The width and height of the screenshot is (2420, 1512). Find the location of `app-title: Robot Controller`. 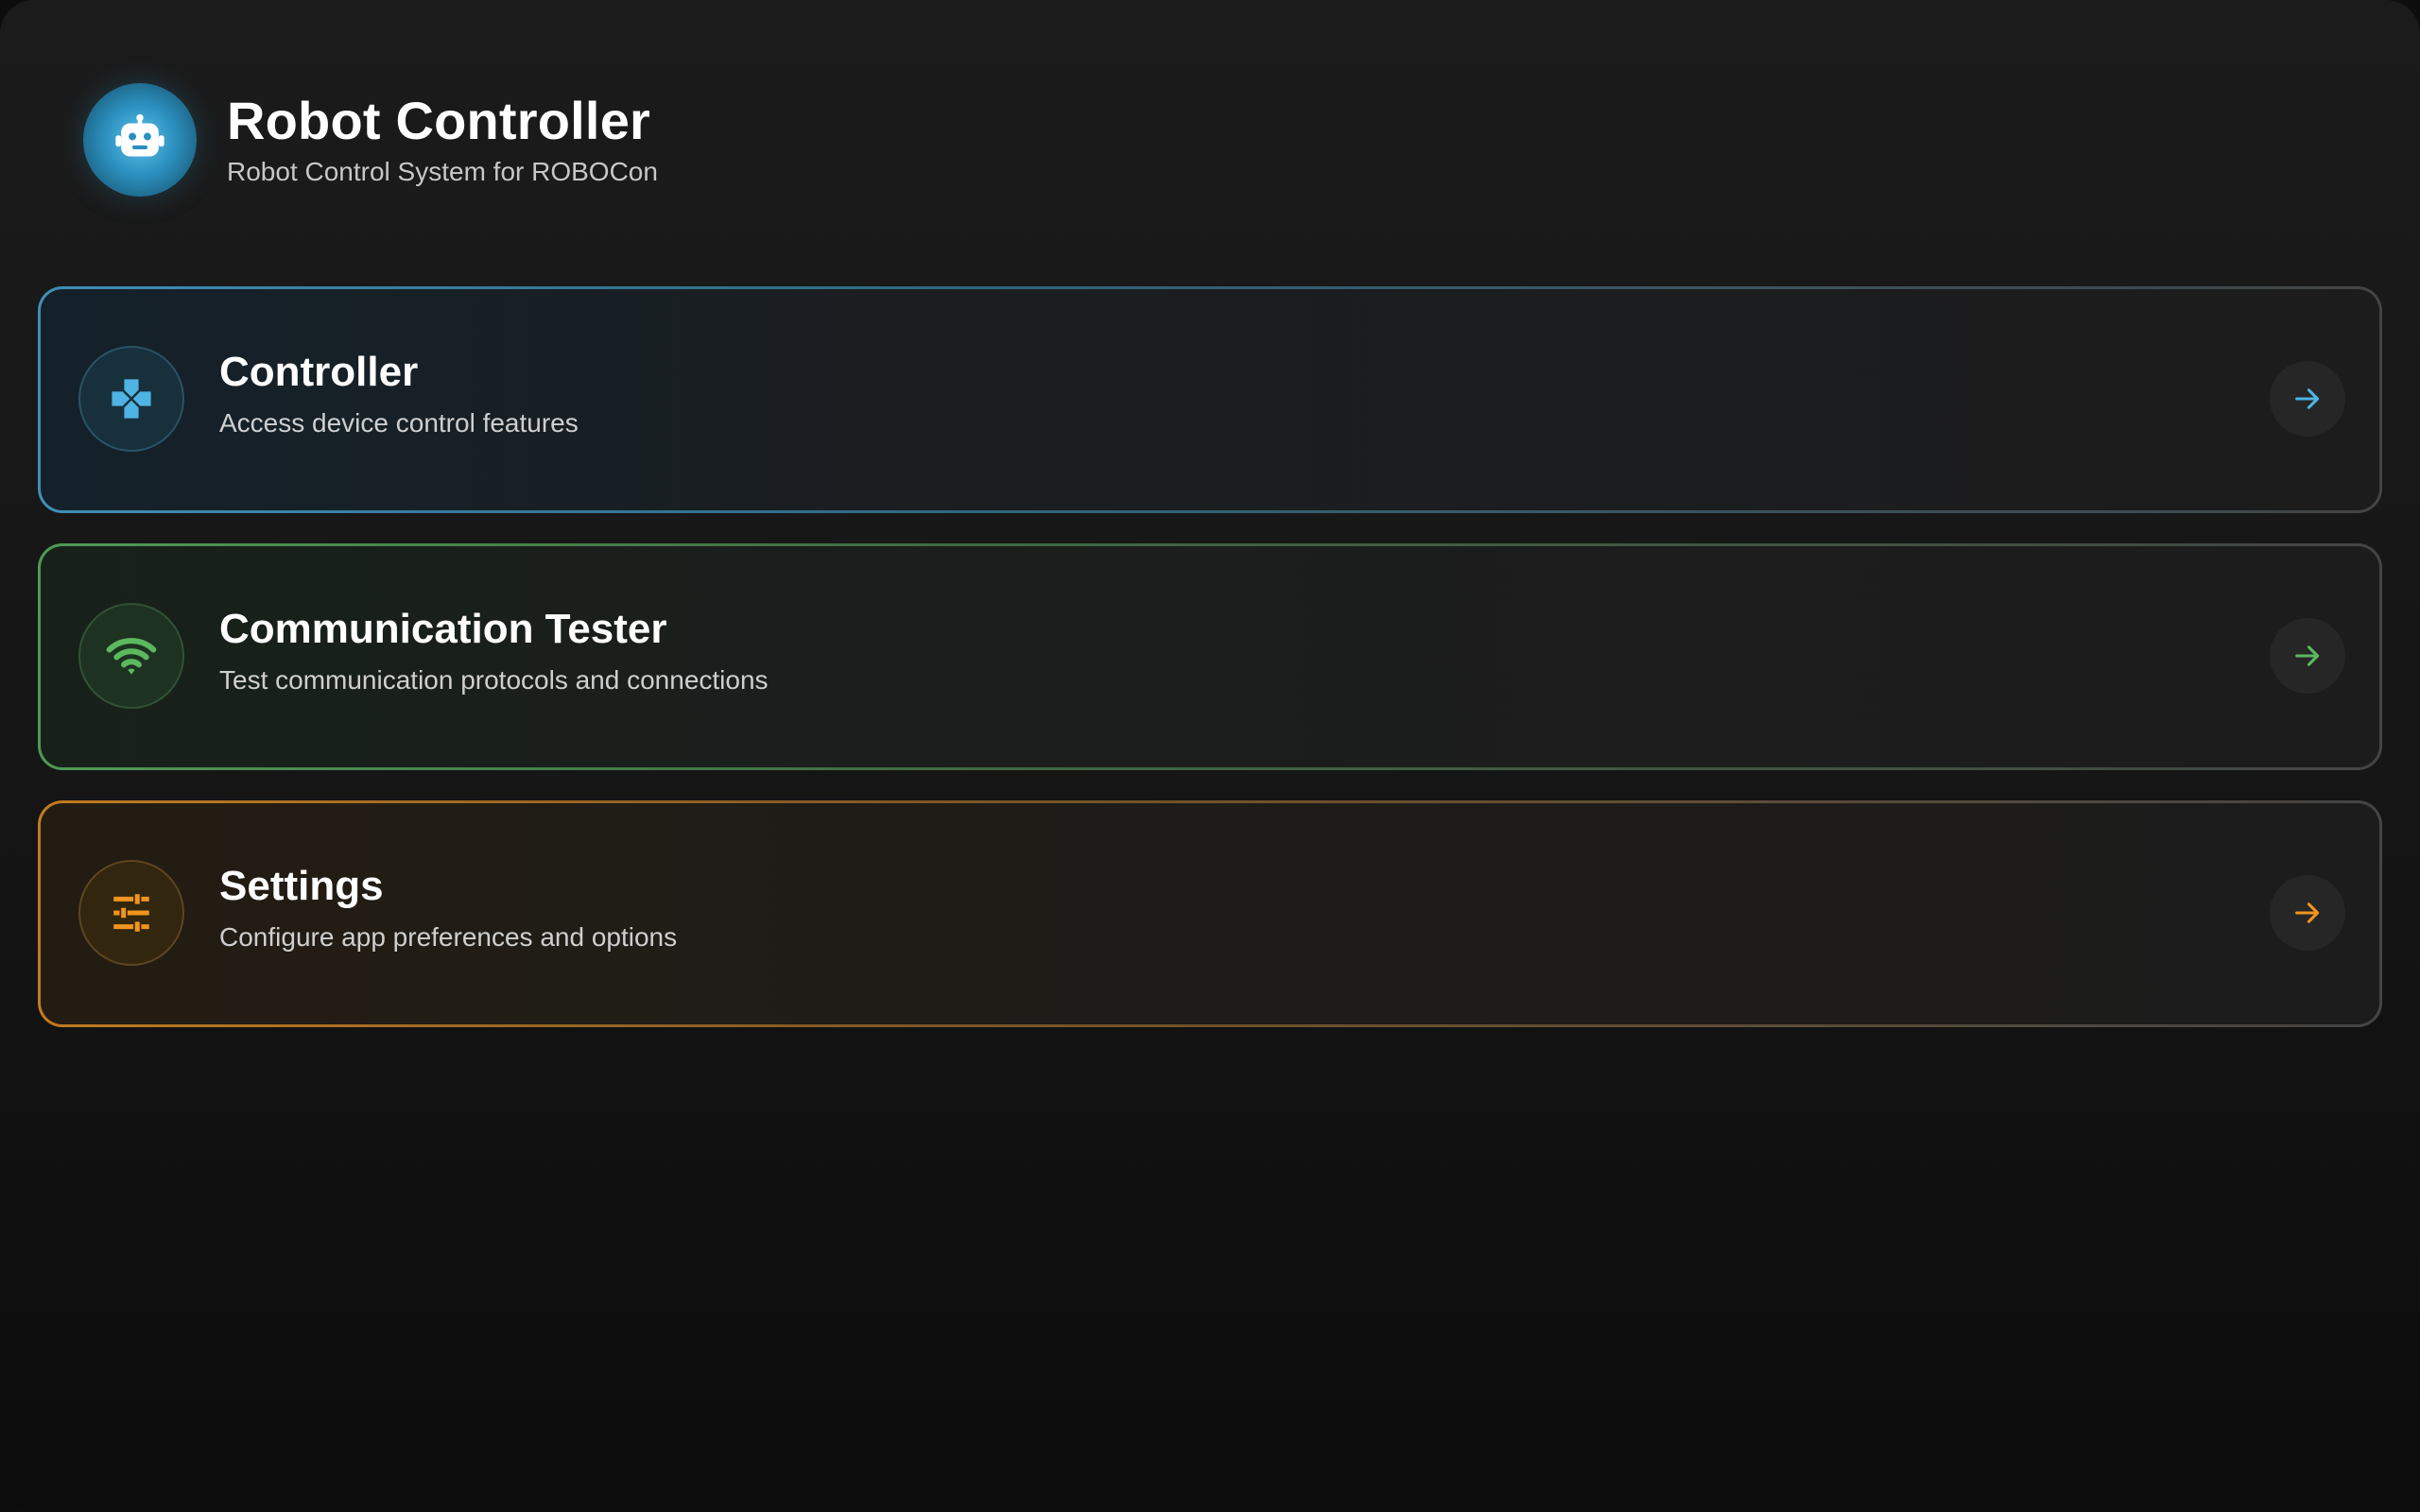

app-title: Robot Controller is located at coordinates (439, 120).